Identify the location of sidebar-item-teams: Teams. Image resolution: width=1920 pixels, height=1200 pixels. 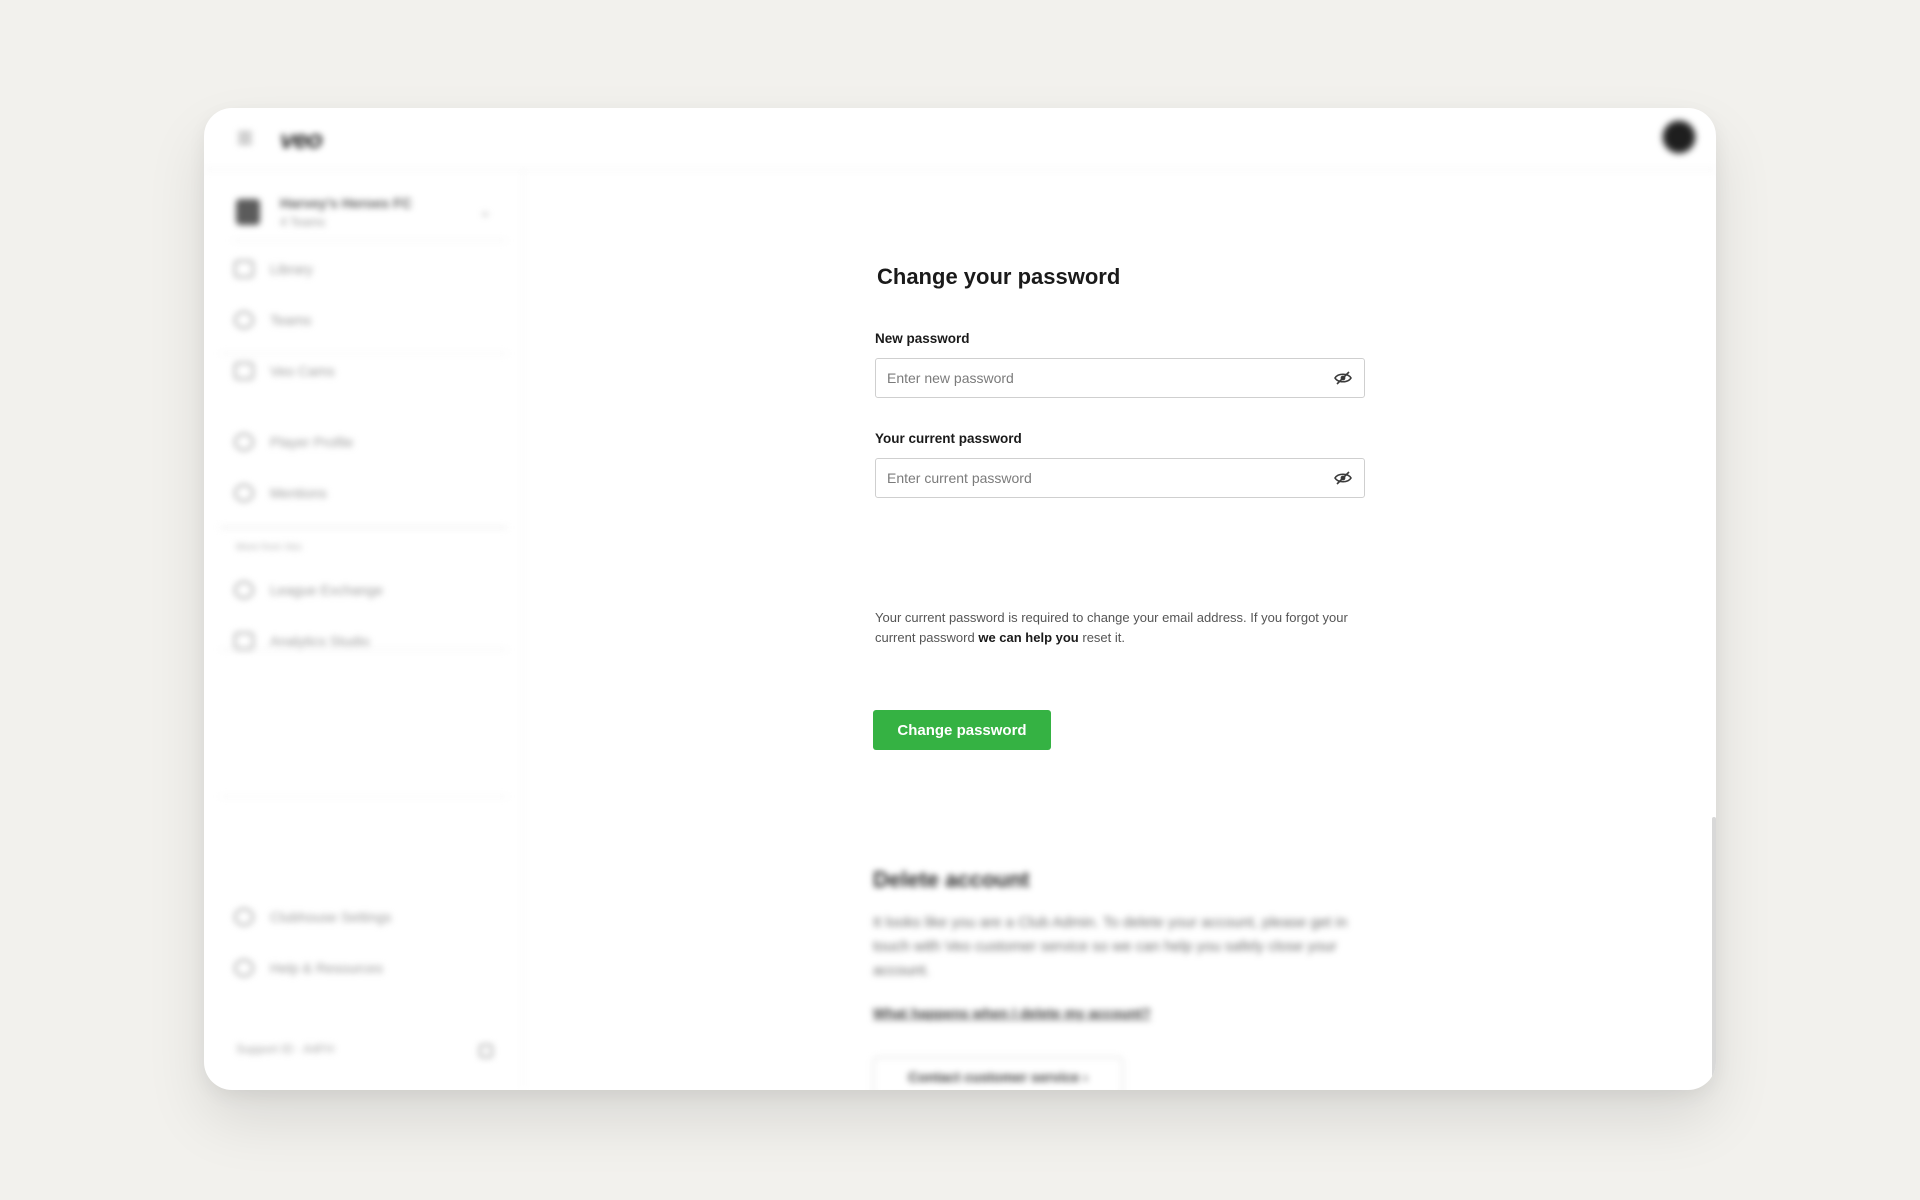
(272, 320).